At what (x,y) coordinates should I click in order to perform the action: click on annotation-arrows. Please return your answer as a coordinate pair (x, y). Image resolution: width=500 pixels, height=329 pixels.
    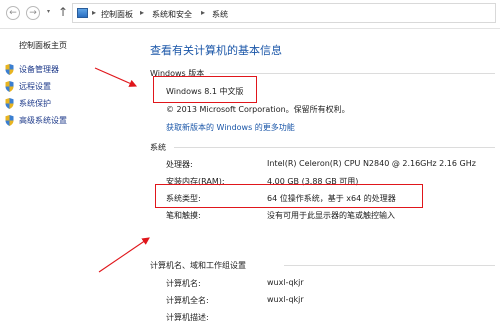
    Looking at the image, I should click on (122, 170).